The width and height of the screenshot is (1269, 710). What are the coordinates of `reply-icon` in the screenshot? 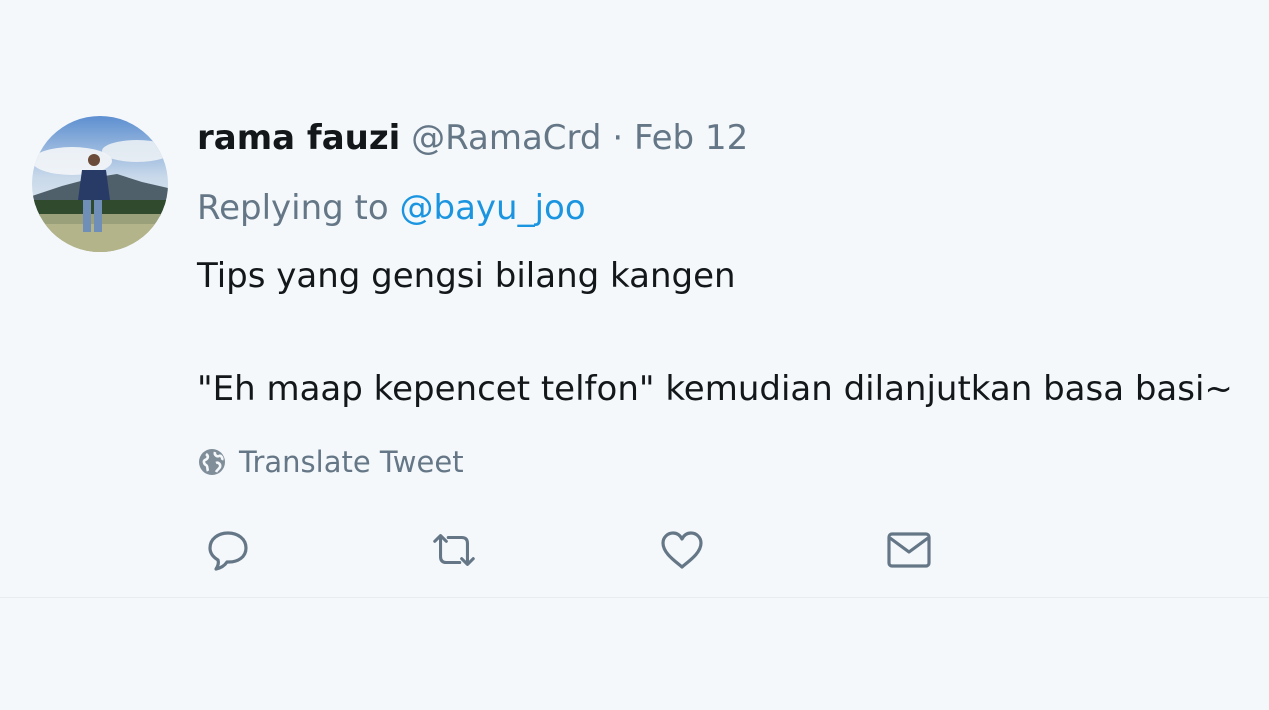 It's located at (228, 551).